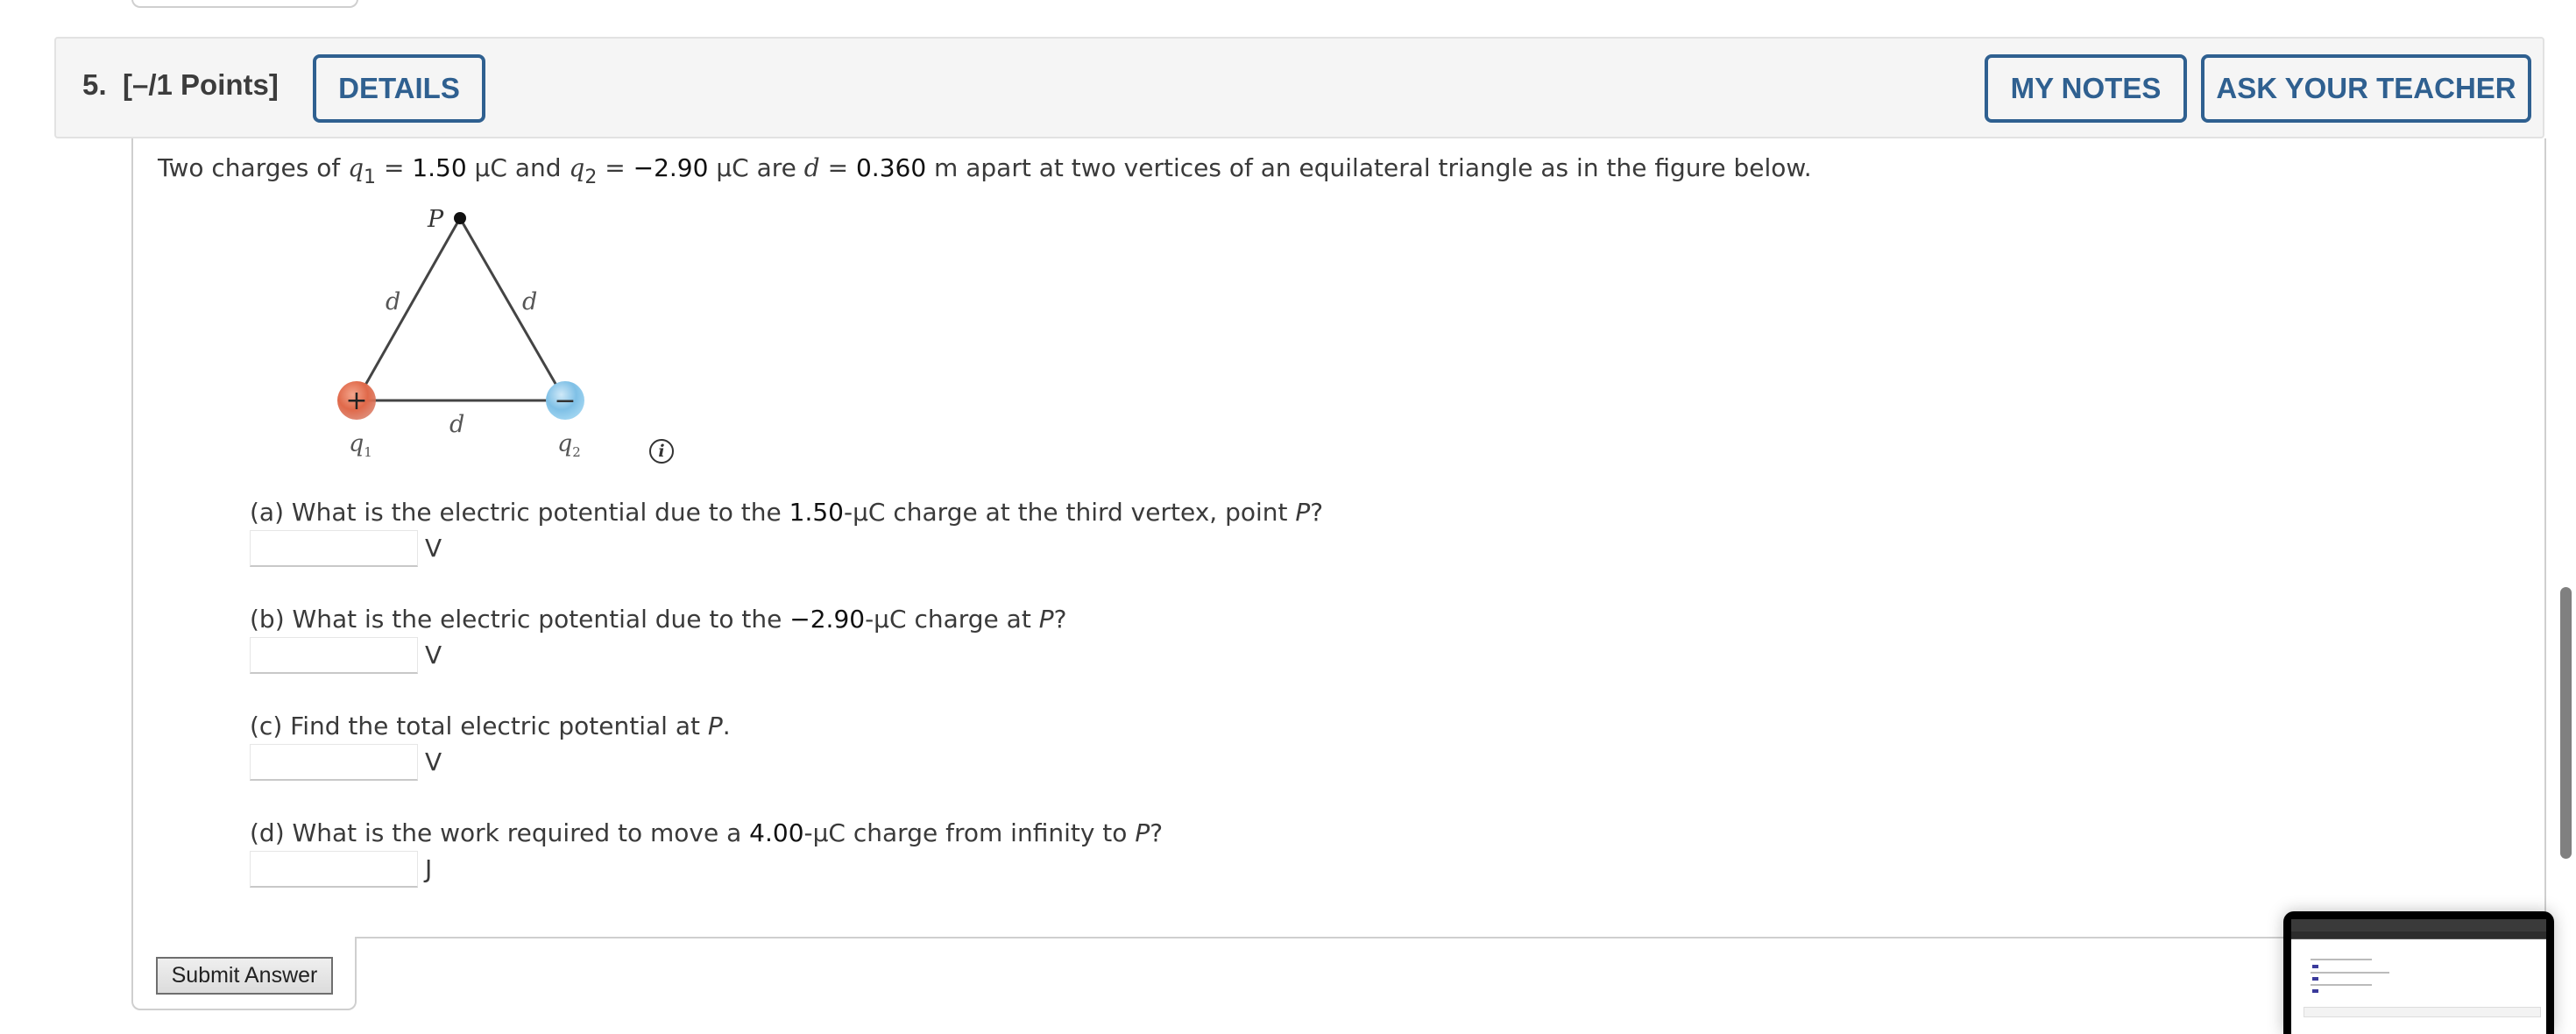  Describe the element at coordinates (952, 619) in the screenshot. I see `part-text: -μC charge at` at that location.